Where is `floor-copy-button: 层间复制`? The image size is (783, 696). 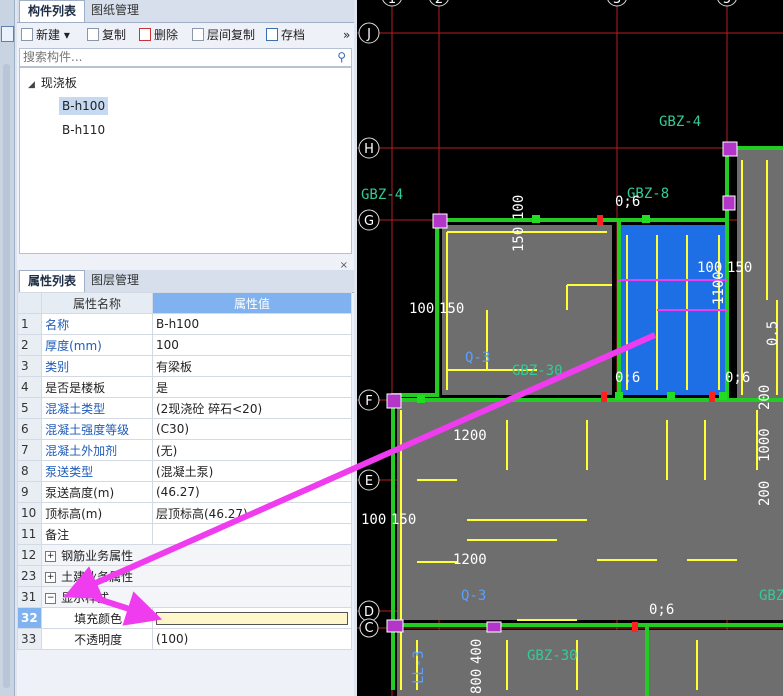 floor-copy-button: 层间复制 is located at coordinates (223, 35).